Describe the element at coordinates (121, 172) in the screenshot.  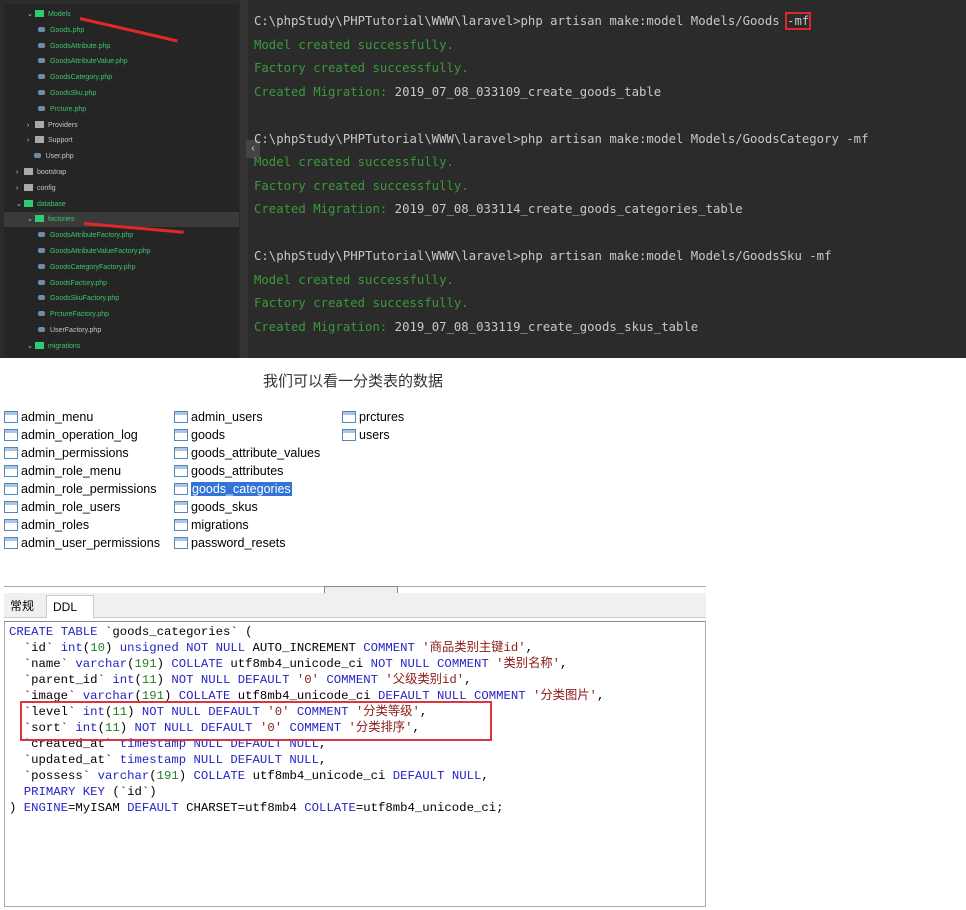
I see `tree-item: › bootstrap` at that location.